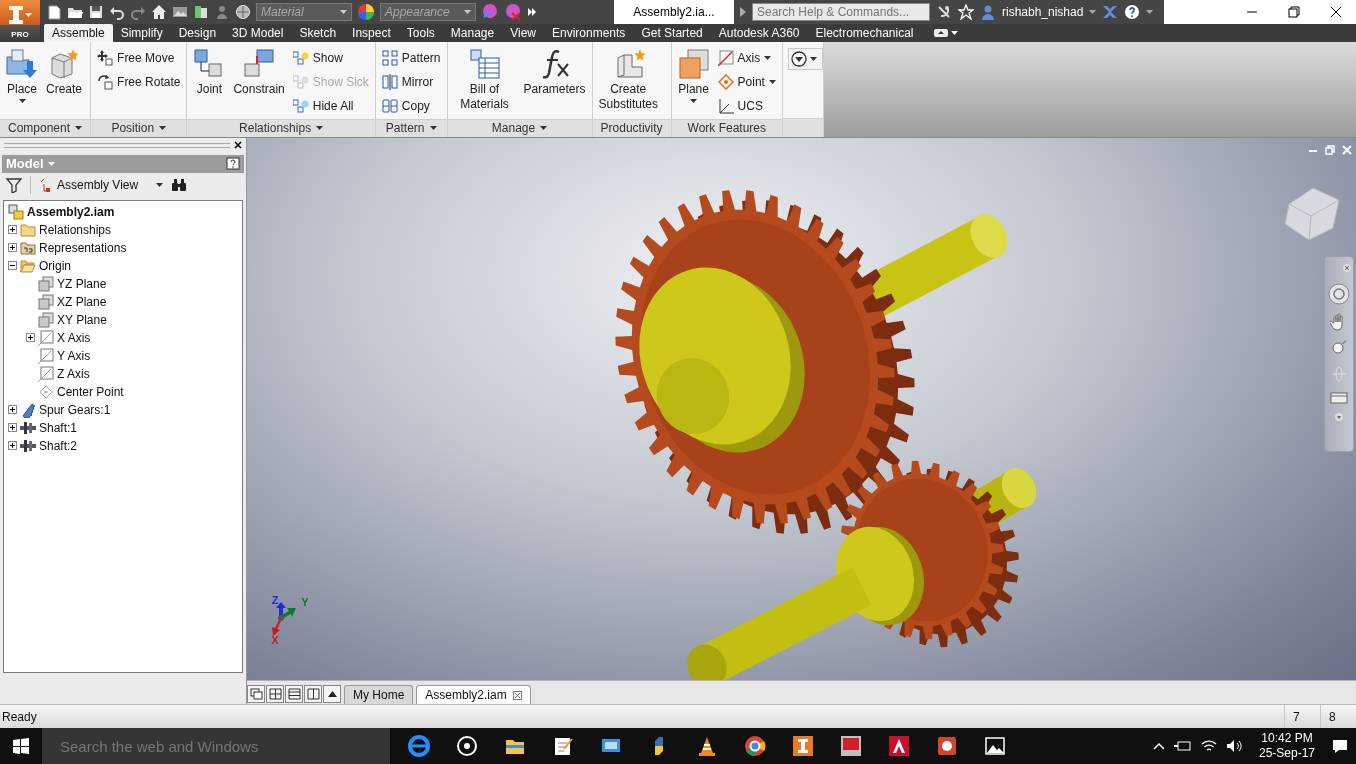 The height and width of the screenshot is (764, 1356). What do you see at coordinates (318, 33) in the screenshot?
I see `ribbon-tab: Sketch` at bounding box center [318, 33].